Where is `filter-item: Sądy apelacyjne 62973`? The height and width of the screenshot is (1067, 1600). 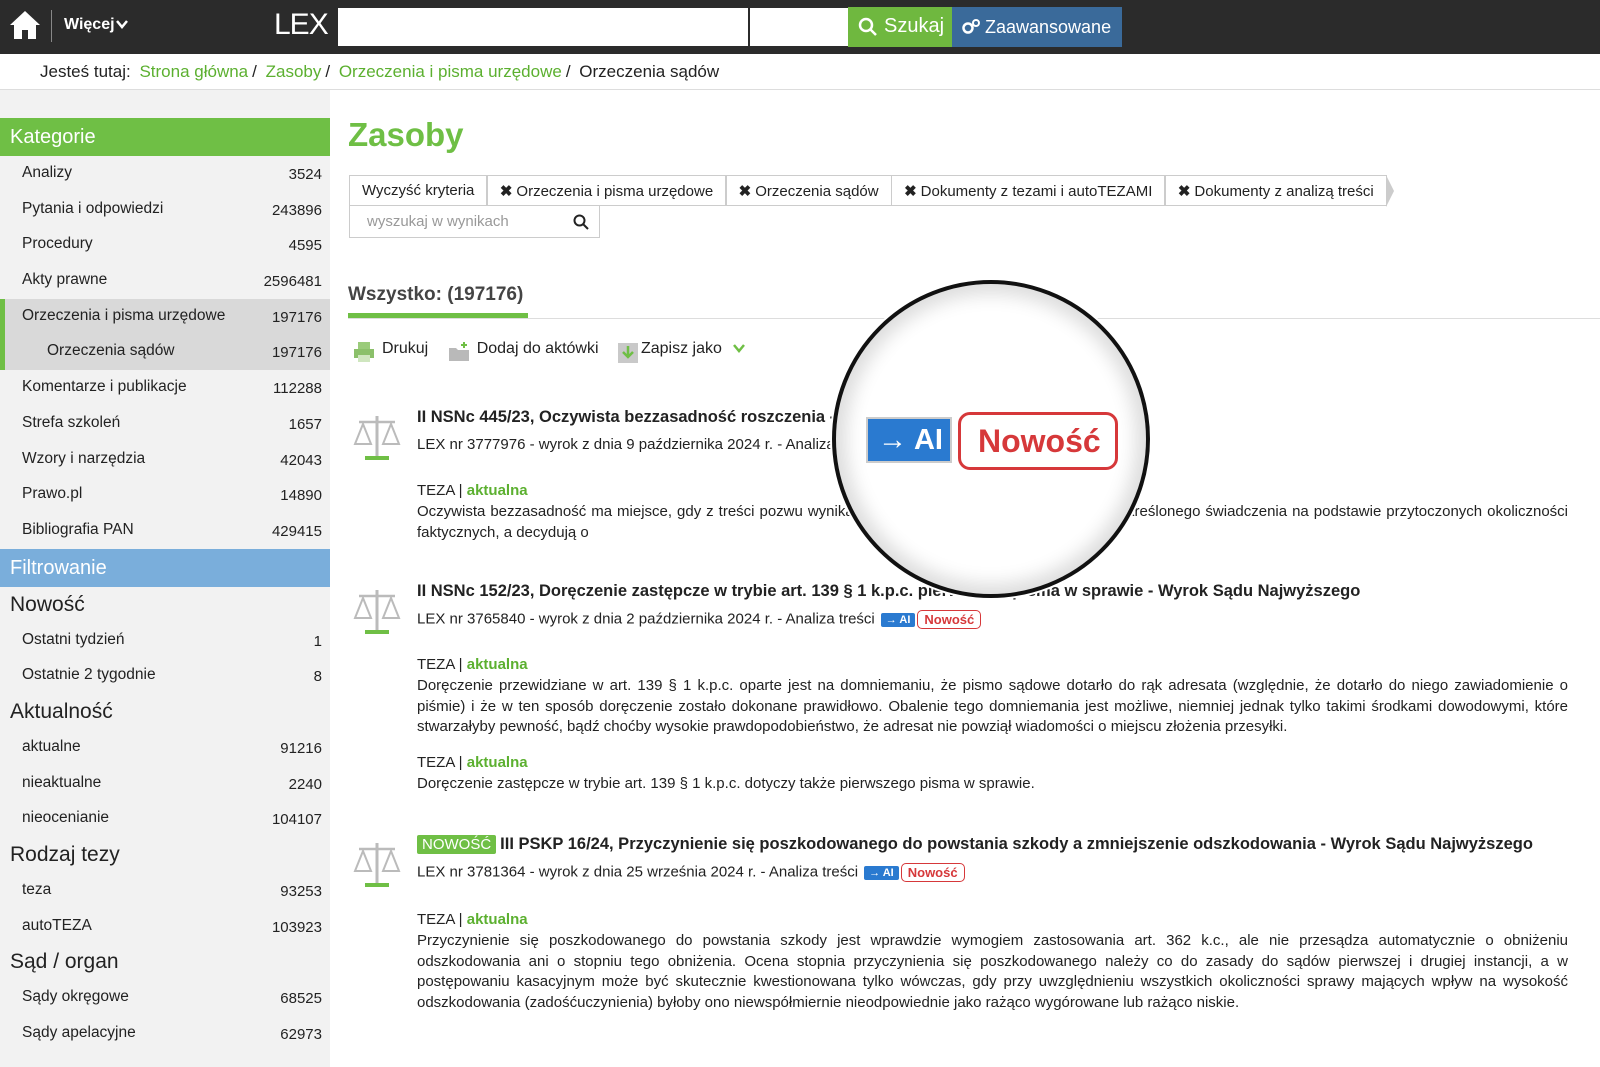
filter-item: Sądy apelacyjne 62973 is located at coordinates (165, 1034).